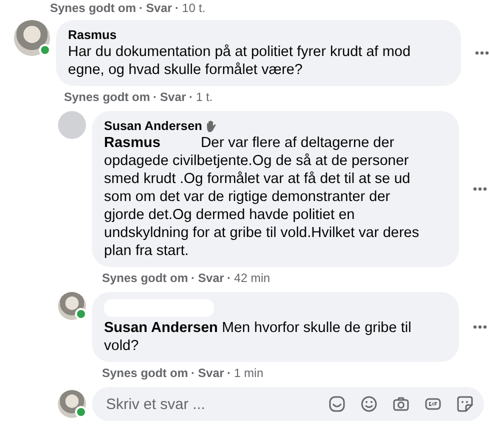 The image size is (489, 439). I want to click on timestamp: 1 t., so click(204, 97).